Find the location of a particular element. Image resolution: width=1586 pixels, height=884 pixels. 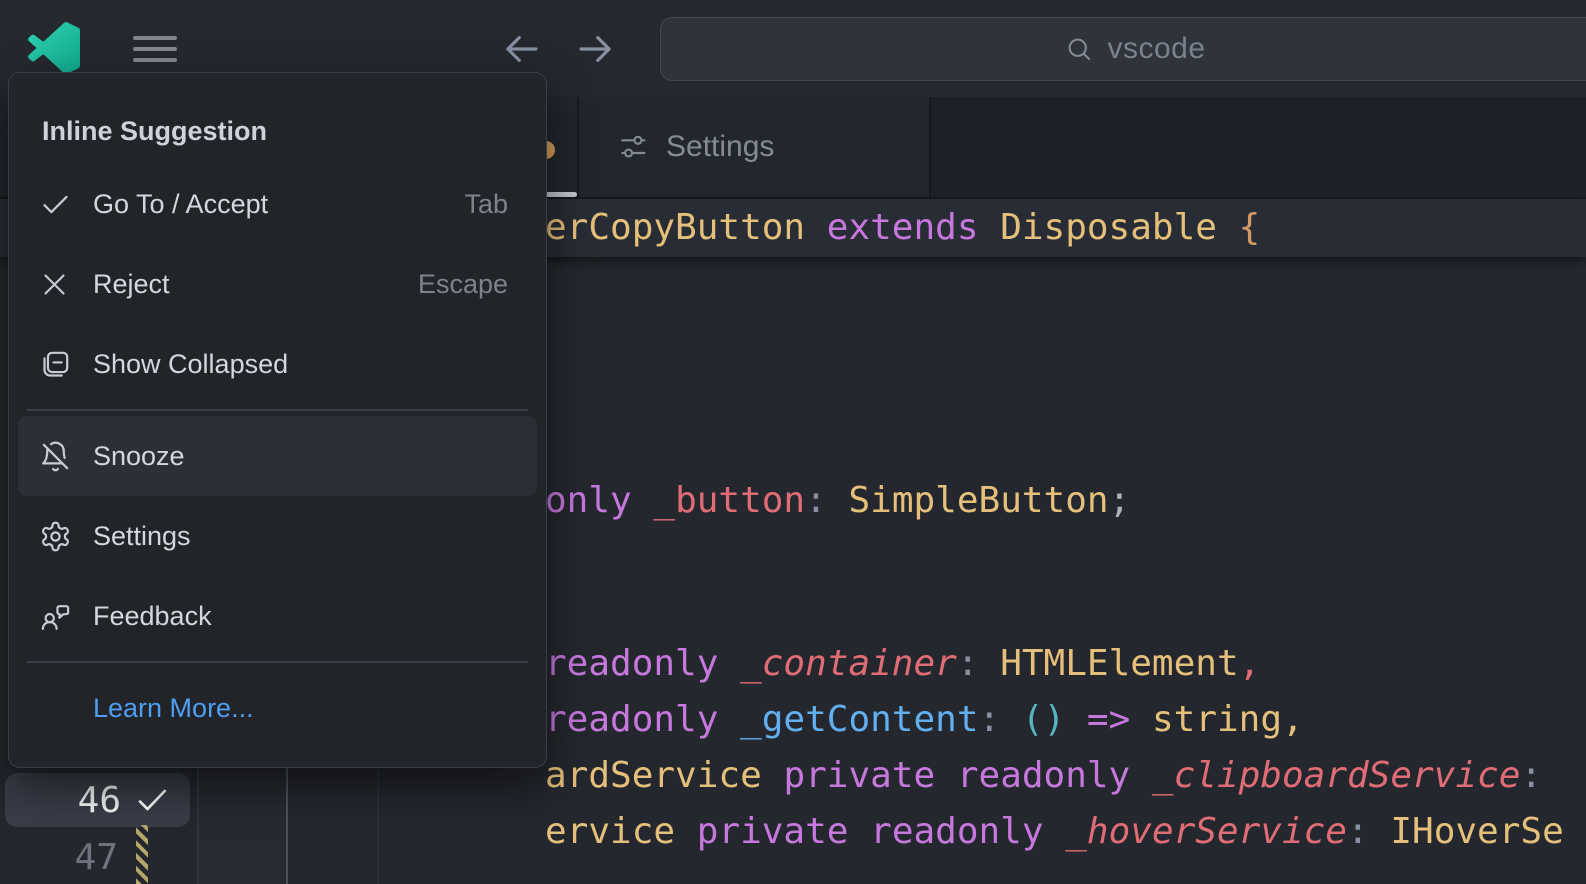

code-token: _button is located at coordinates (729, 500).